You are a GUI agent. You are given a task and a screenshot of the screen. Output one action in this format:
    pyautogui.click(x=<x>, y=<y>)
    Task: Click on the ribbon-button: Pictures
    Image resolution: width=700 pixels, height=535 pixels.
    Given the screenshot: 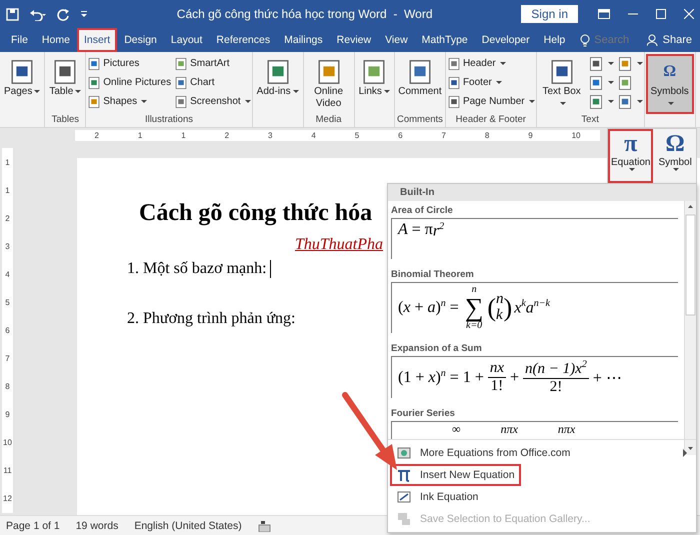 What is the action you would take?
    pyautogui.click(x=129, y=63)
    